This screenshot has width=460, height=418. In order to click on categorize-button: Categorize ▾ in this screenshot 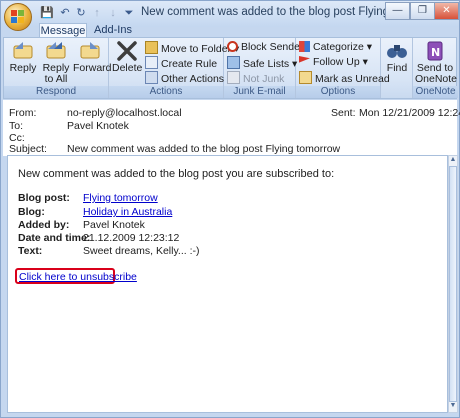, I will do `click(335, 47)`.